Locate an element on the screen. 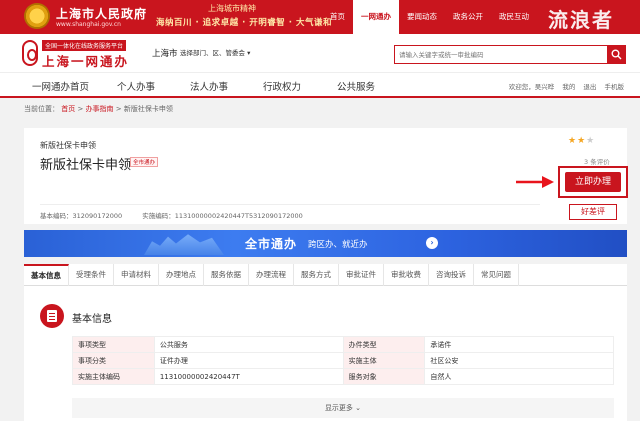 The image size is (640, 421). logo-icon is located at coordinates (30, 53).